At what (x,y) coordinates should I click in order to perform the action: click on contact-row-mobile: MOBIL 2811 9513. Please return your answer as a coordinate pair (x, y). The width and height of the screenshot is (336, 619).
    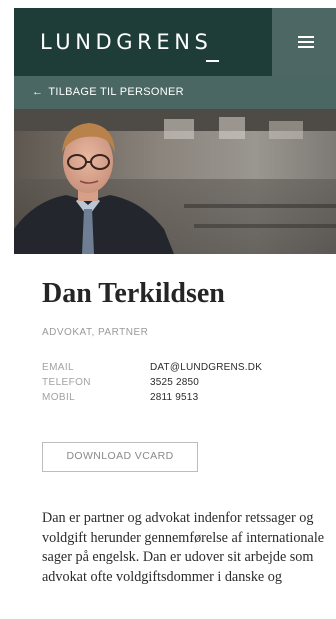
    Looking at the image, I should click on (187, 399).